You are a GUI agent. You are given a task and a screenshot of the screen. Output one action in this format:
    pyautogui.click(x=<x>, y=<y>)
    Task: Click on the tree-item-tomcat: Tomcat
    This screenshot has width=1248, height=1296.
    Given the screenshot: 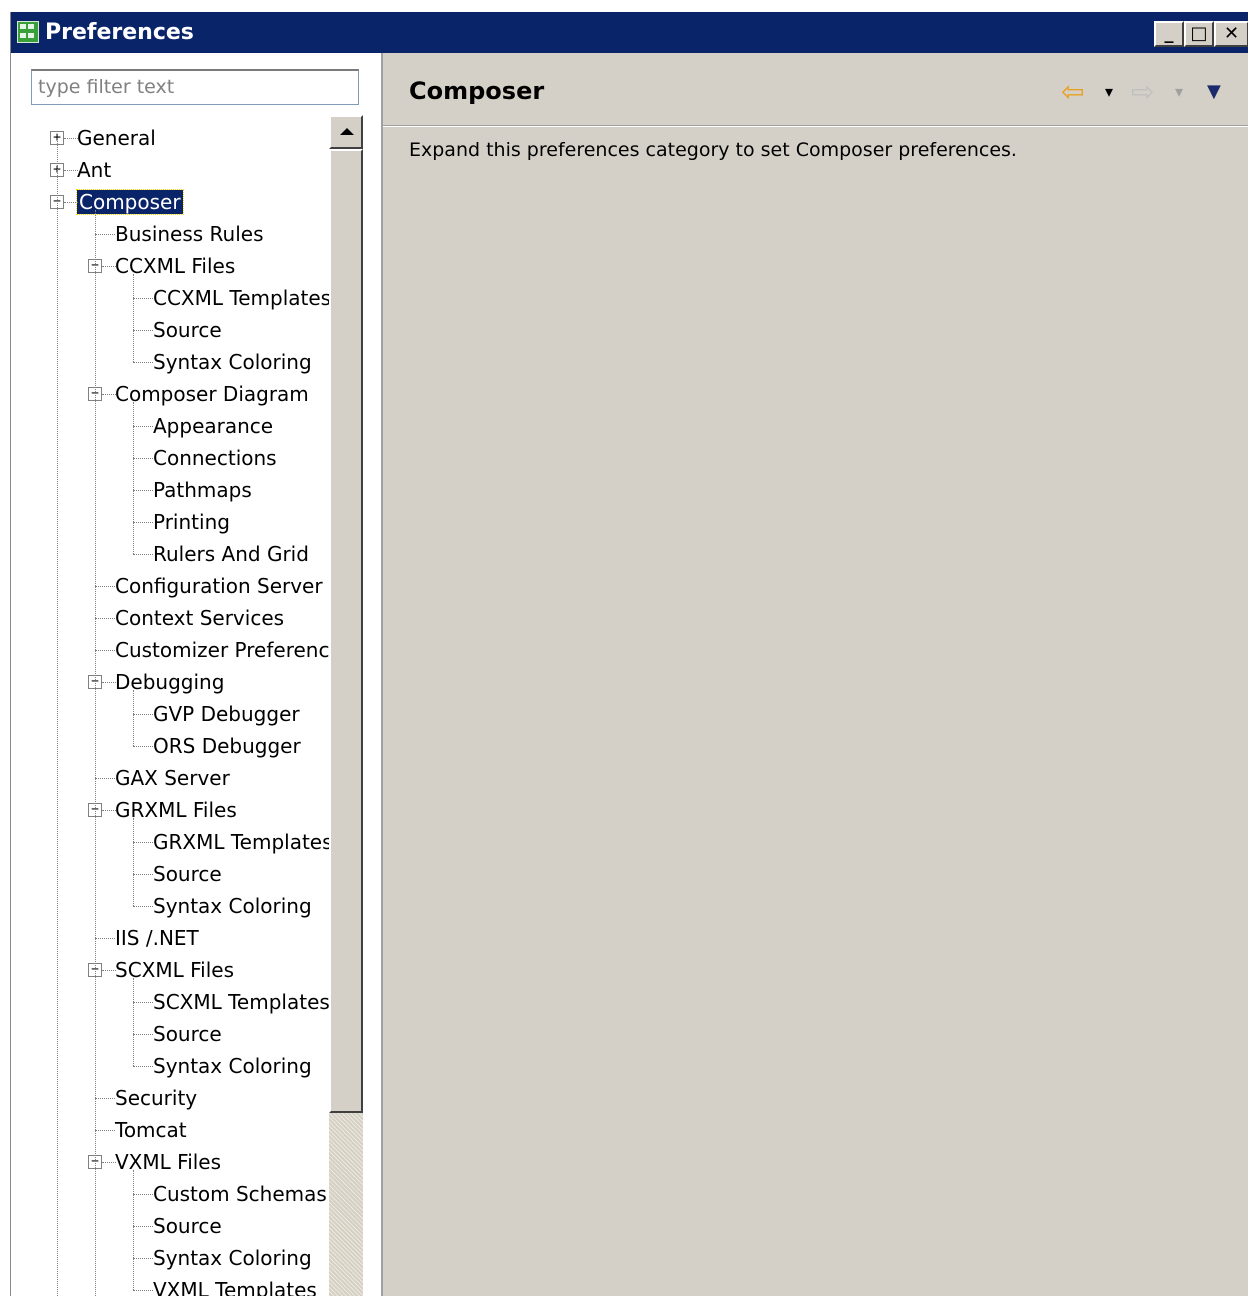 What is the action you would take?
    pyautogui.click(x=151, y=1130)
    